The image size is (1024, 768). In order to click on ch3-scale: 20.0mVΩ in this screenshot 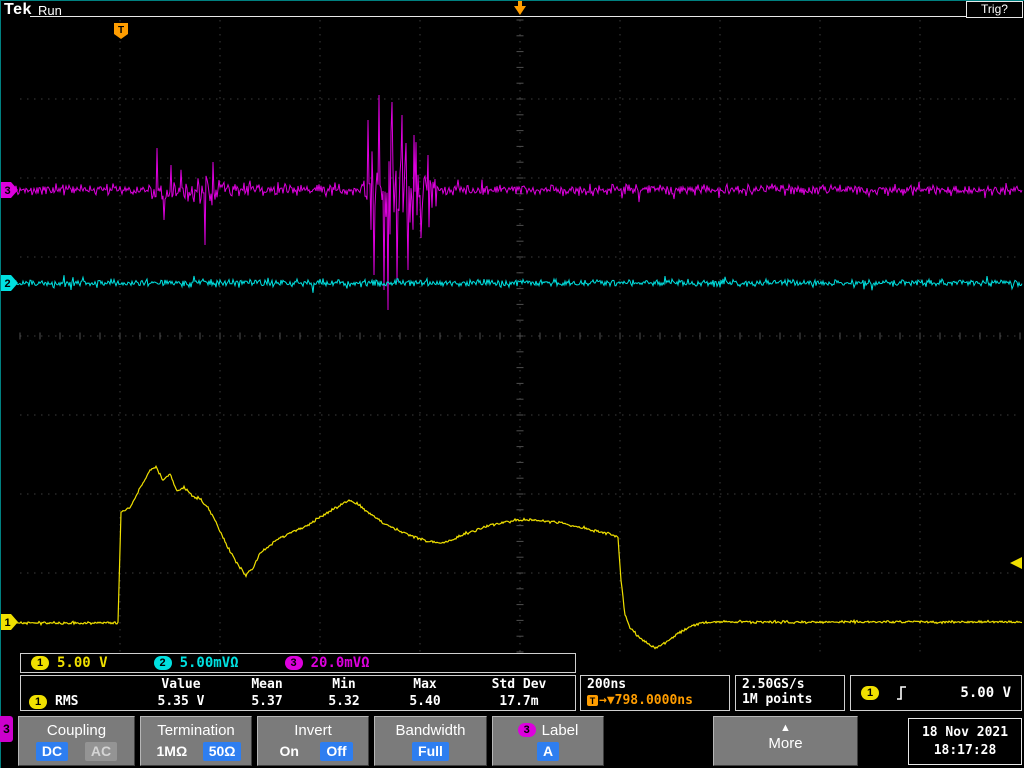, I will do `click(340, 663)`.